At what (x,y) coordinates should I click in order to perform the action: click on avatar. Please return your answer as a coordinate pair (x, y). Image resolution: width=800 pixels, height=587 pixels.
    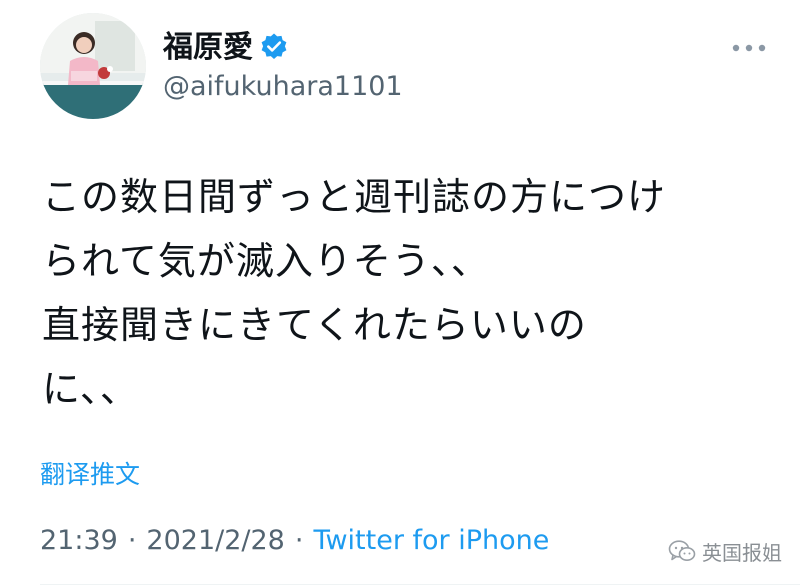
    Looking at the image, I should click on (93, 66).